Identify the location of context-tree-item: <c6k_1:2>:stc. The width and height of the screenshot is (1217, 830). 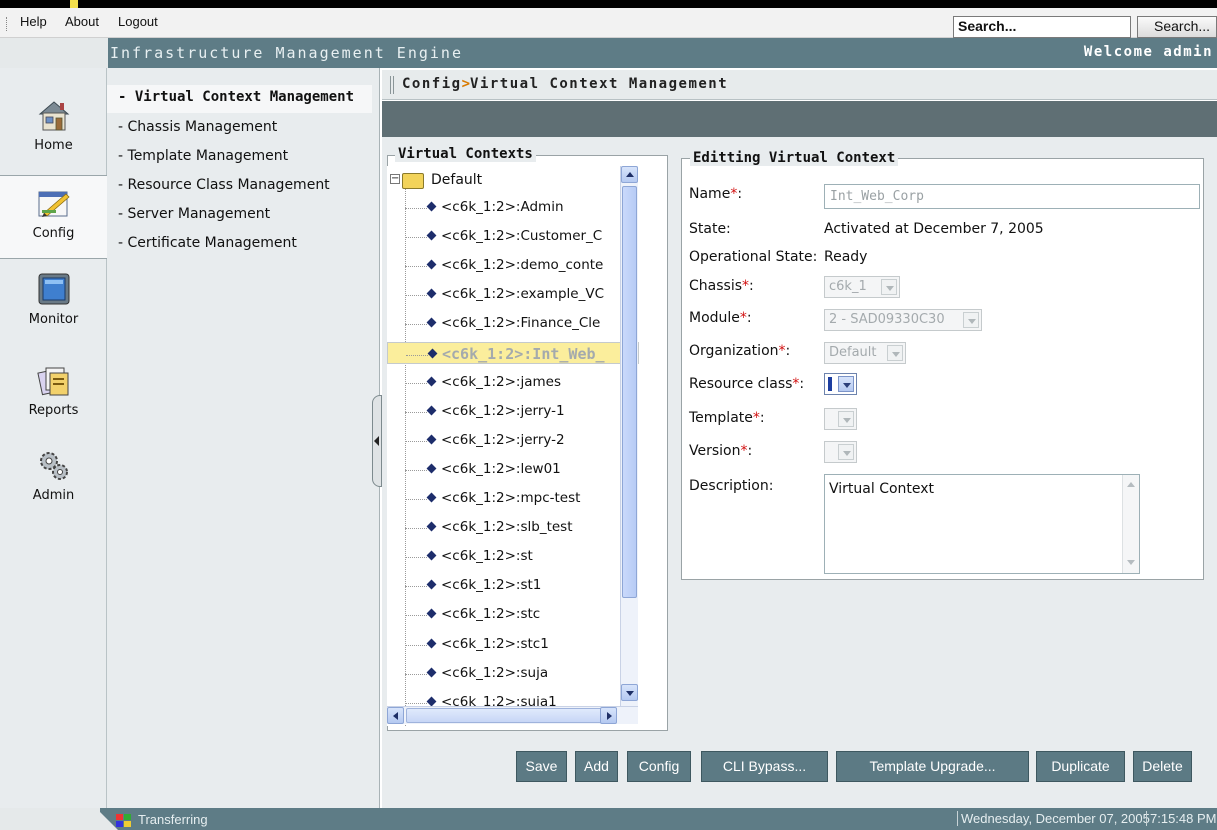
(513, 615).